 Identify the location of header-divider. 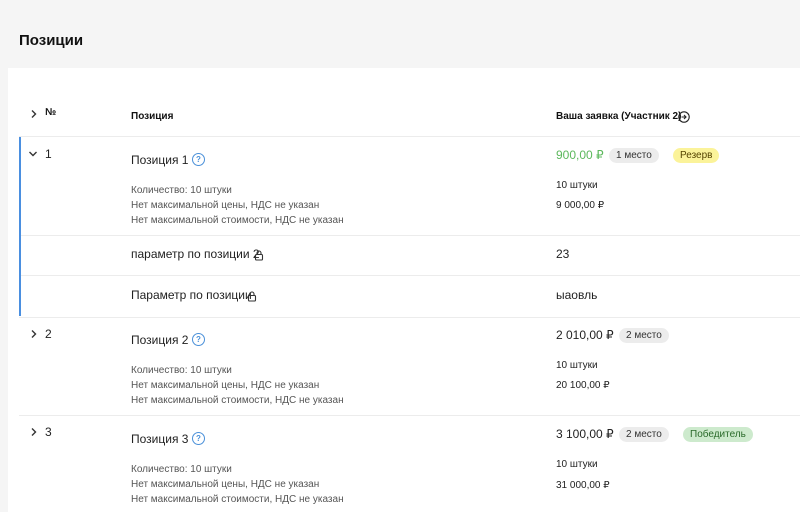
(409, 136).